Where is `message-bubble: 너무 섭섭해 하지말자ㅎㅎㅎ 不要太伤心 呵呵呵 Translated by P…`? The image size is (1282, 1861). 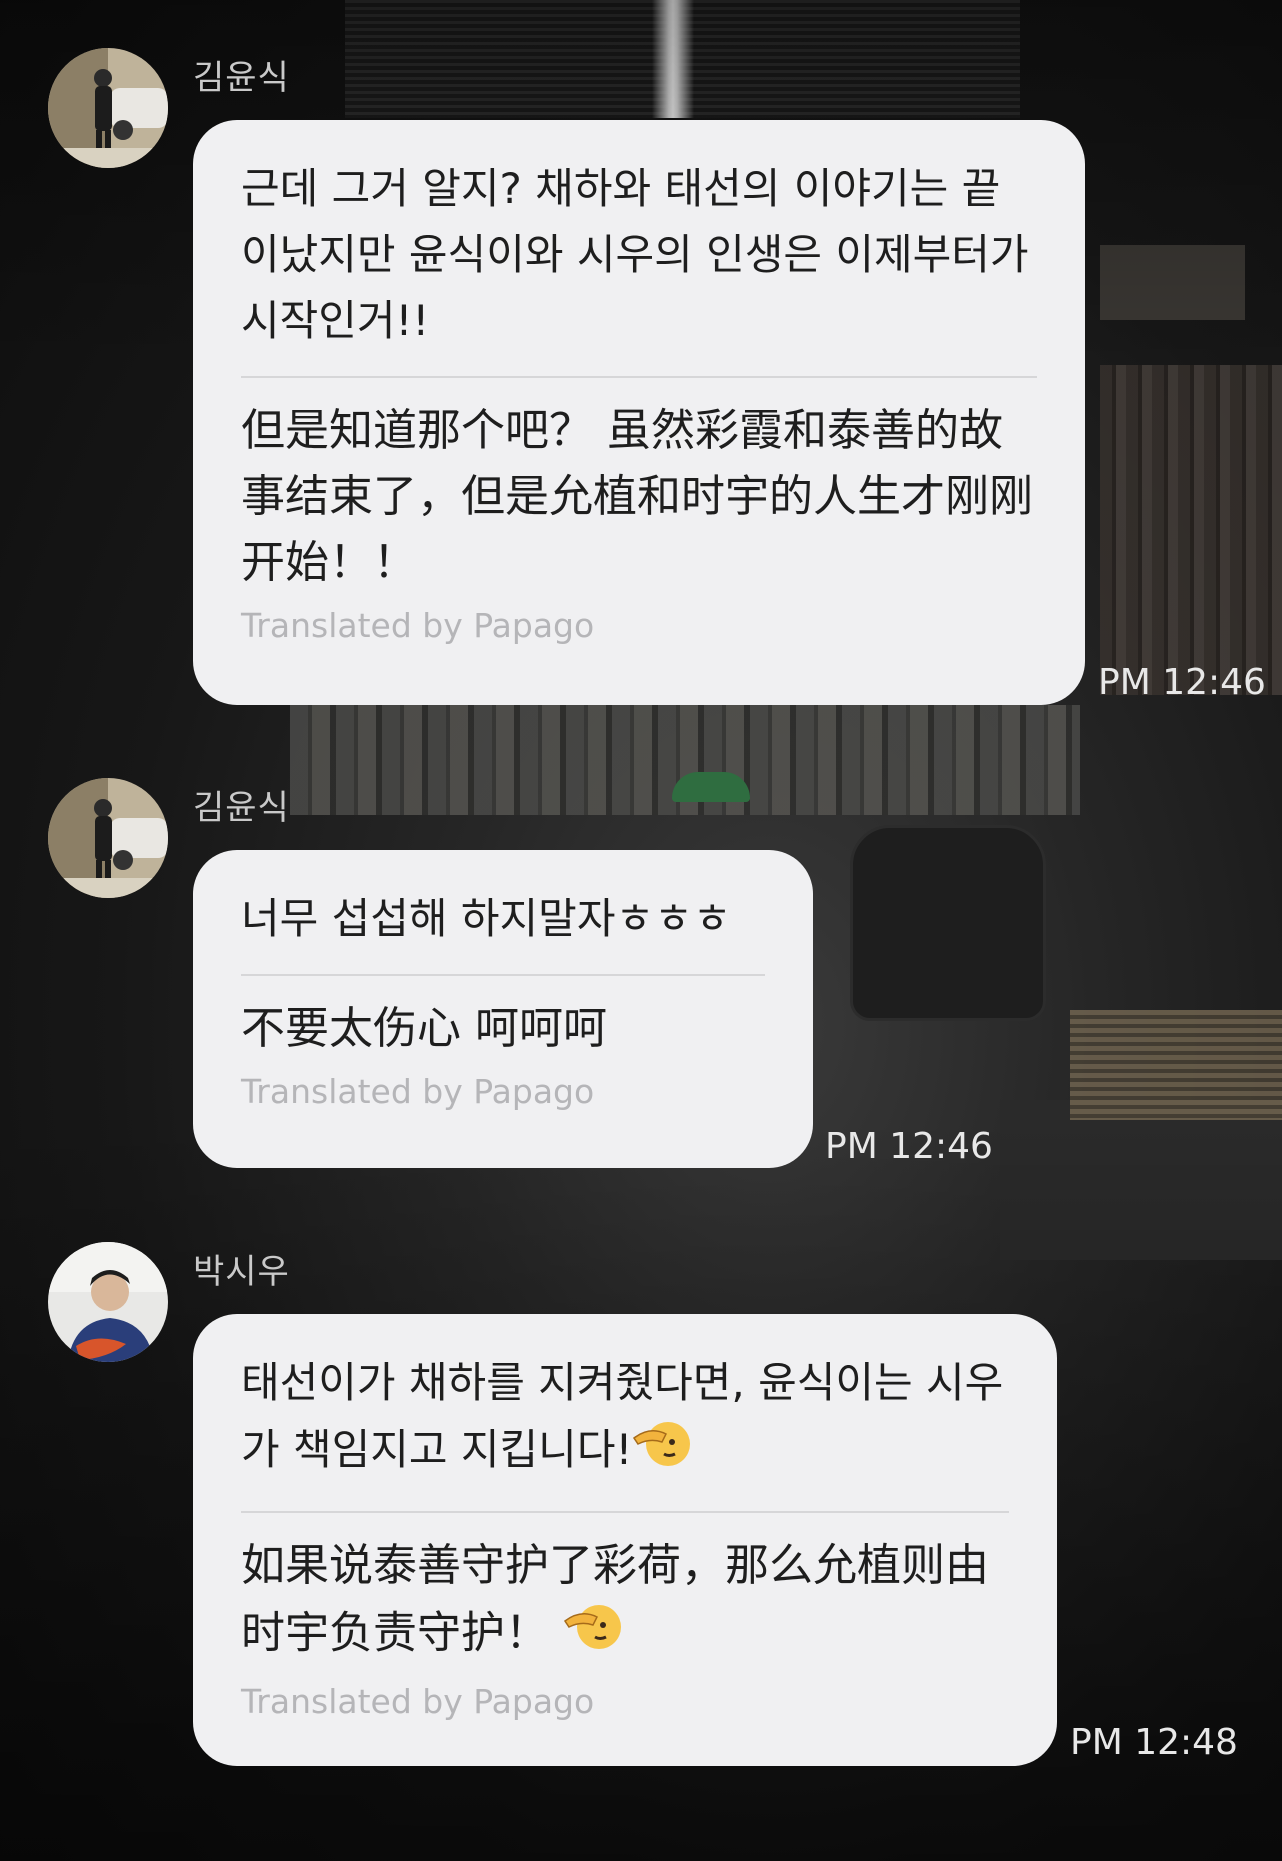 message-bubble: 너무 섭섭해 하지말자ㅎㅎㅎ 不要太伤心 呵呵呵 Translated by P… is located at coordinates (503, 1009).